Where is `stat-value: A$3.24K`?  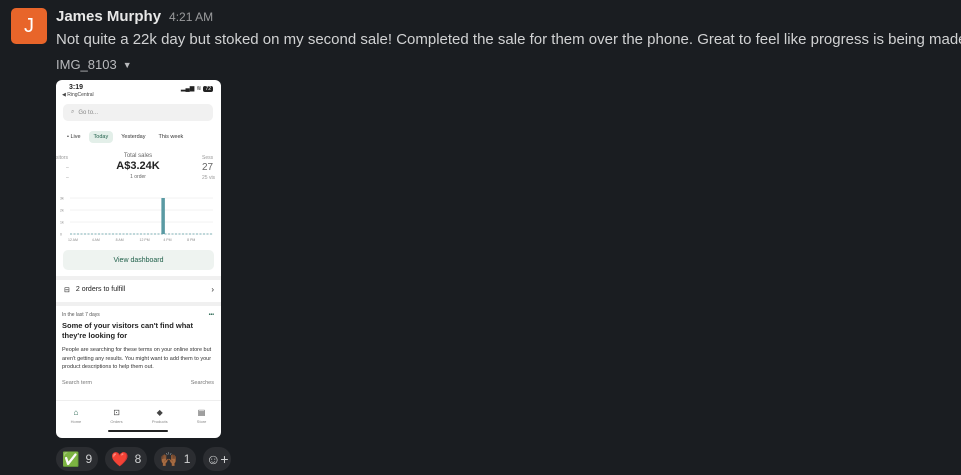
stat-value: A$3.24K is located at coordinates (138, 166).